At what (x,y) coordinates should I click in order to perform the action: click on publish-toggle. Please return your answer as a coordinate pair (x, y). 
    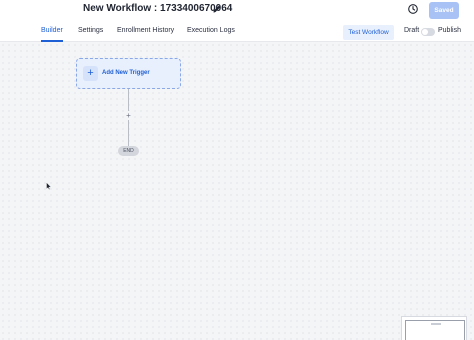
    Looking at the image, I should click on (428, 32).